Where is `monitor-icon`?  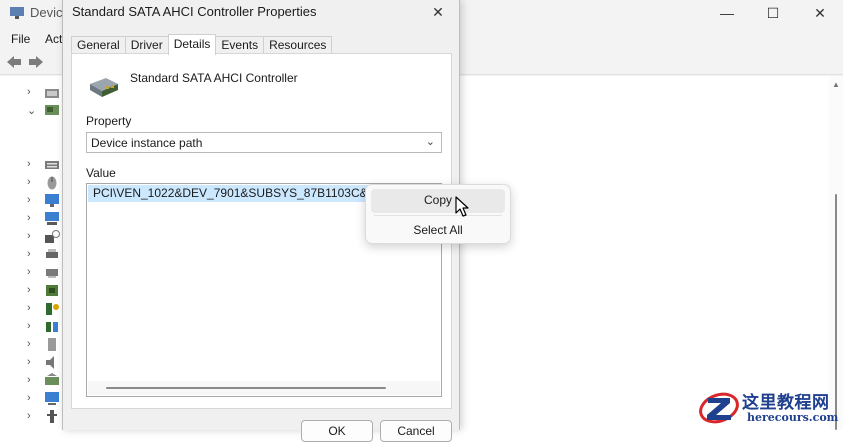 monitor-icon is located at coordinates (52, 200).